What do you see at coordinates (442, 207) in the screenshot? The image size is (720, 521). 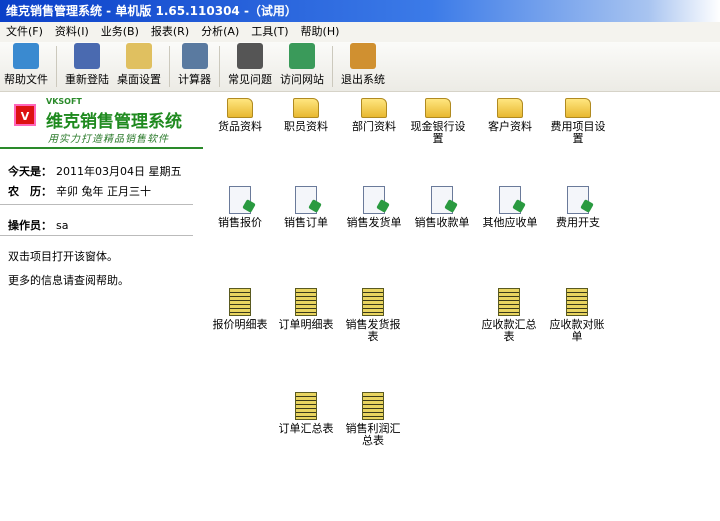 I see `item-sales-receipt: 销售收款单` at bounding box center [442, 207].